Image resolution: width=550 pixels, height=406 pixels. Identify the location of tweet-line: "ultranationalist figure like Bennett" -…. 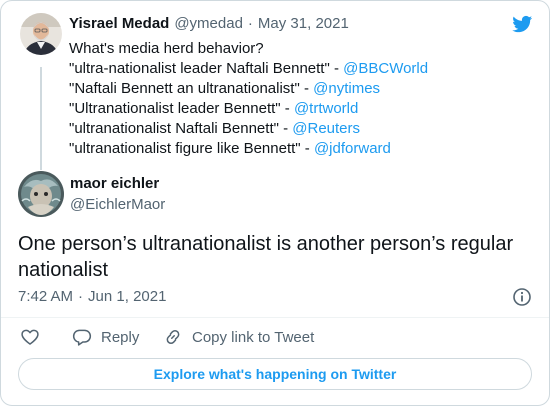
(248, 149).